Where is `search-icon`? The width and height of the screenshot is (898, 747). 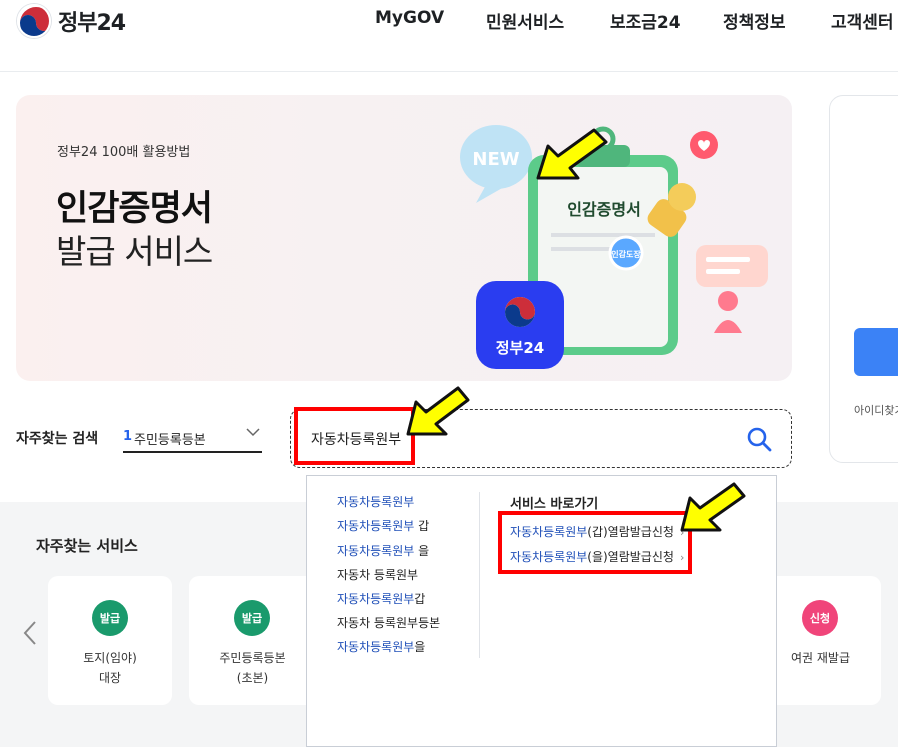 search-icon is located at coordinates (759, 439).